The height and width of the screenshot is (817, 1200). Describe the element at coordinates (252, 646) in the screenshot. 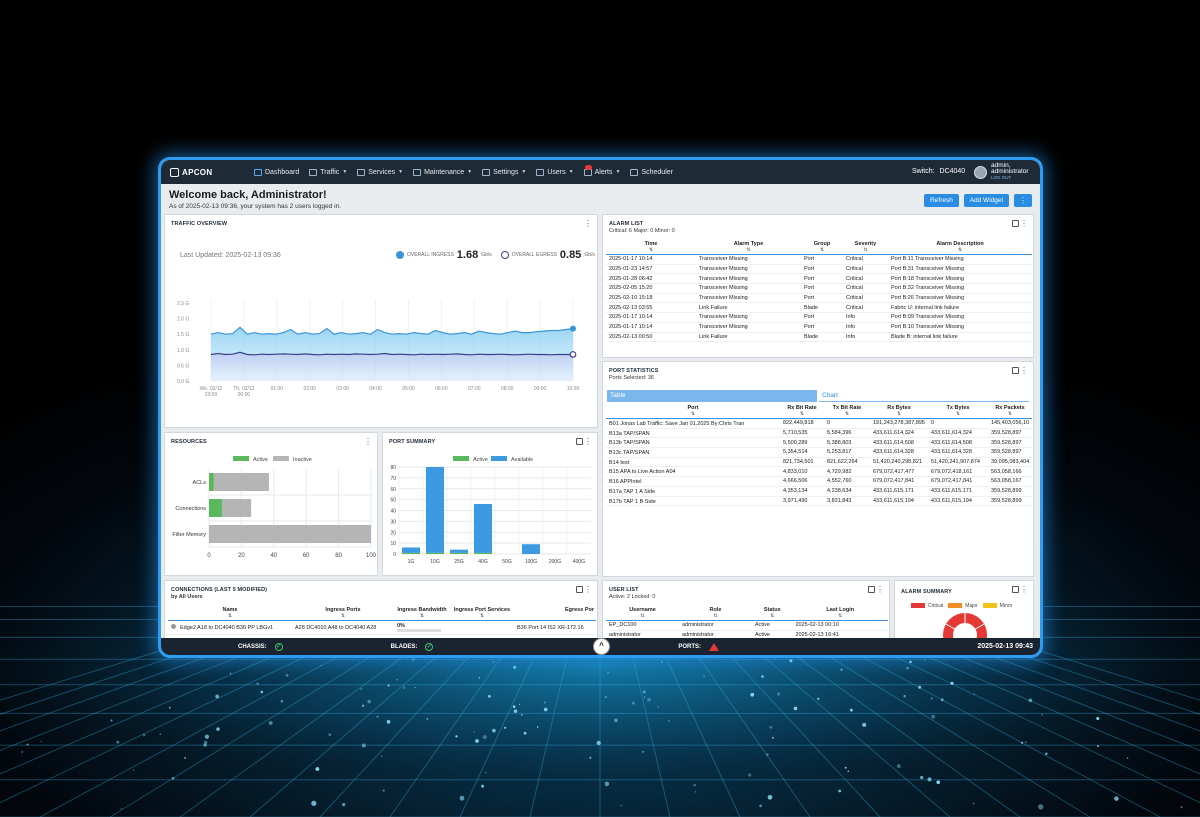

I see `chassis-label: CHASSIS:` at that location.